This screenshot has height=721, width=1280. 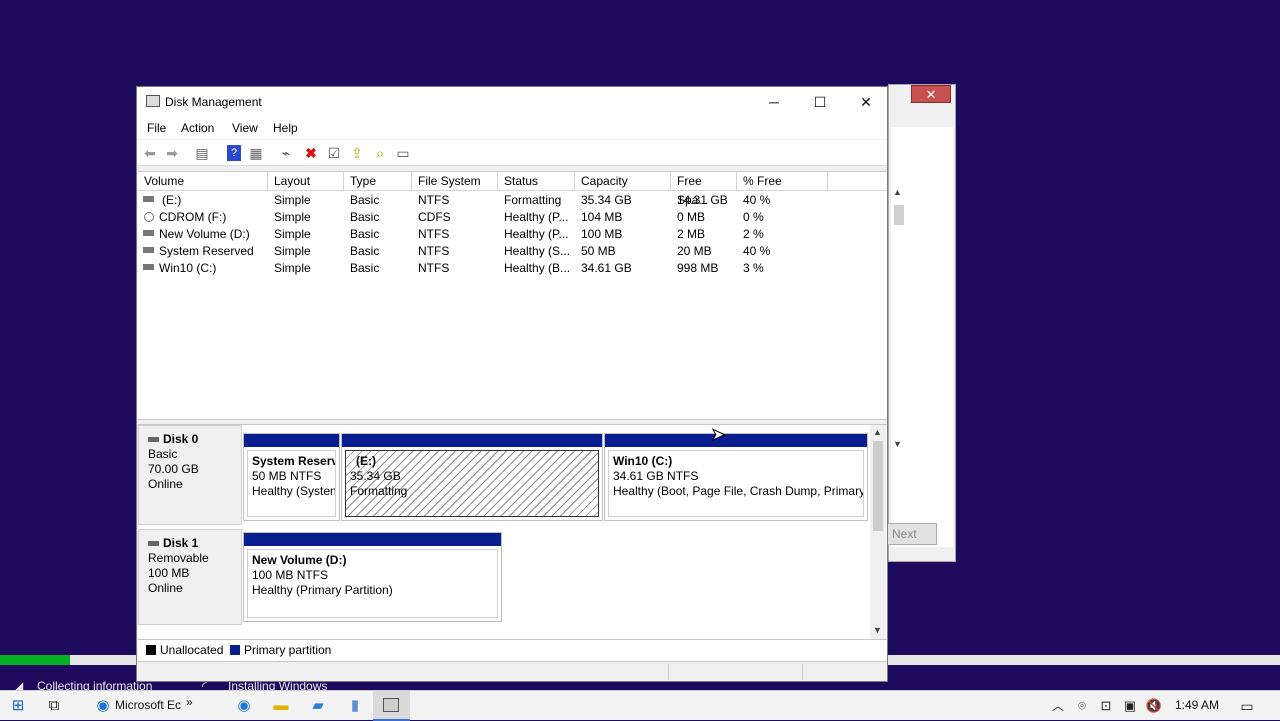 I want to click on partition-status: Formatting, so click(x=379, y=491).